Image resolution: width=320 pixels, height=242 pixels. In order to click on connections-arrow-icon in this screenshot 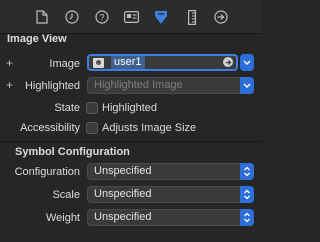, I will do `click(221, 17)`.